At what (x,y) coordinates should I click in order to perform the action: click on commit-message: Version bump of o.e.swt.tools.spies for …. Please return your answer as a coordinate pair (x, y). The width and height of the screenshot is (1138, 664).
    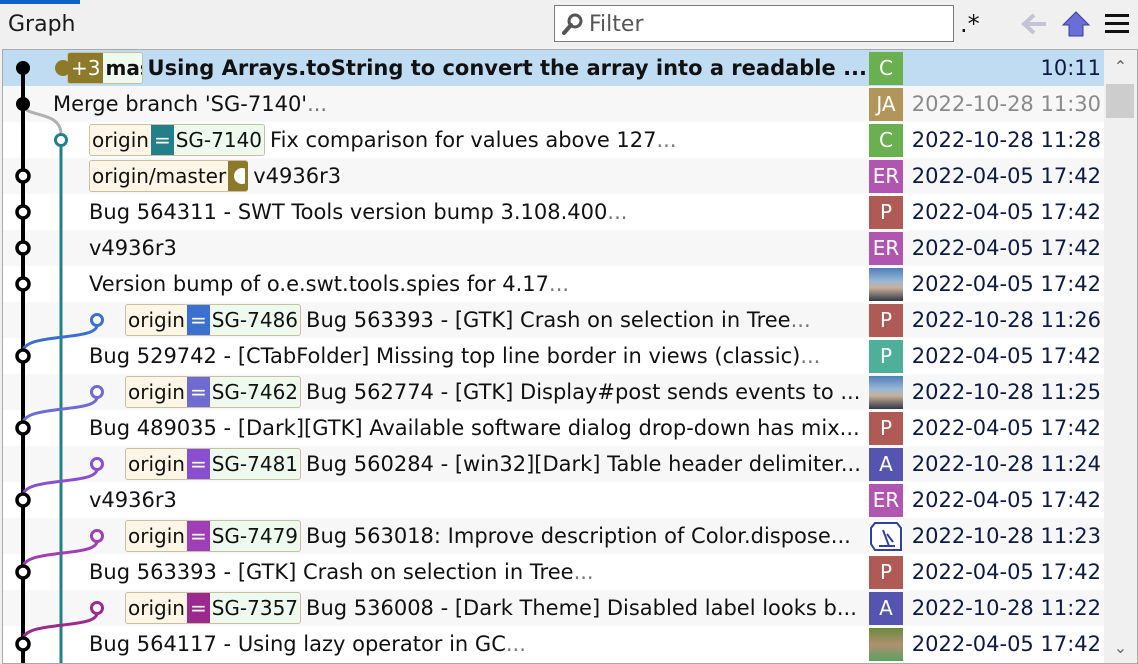
    Looking at the image, I should click on (478, 284).